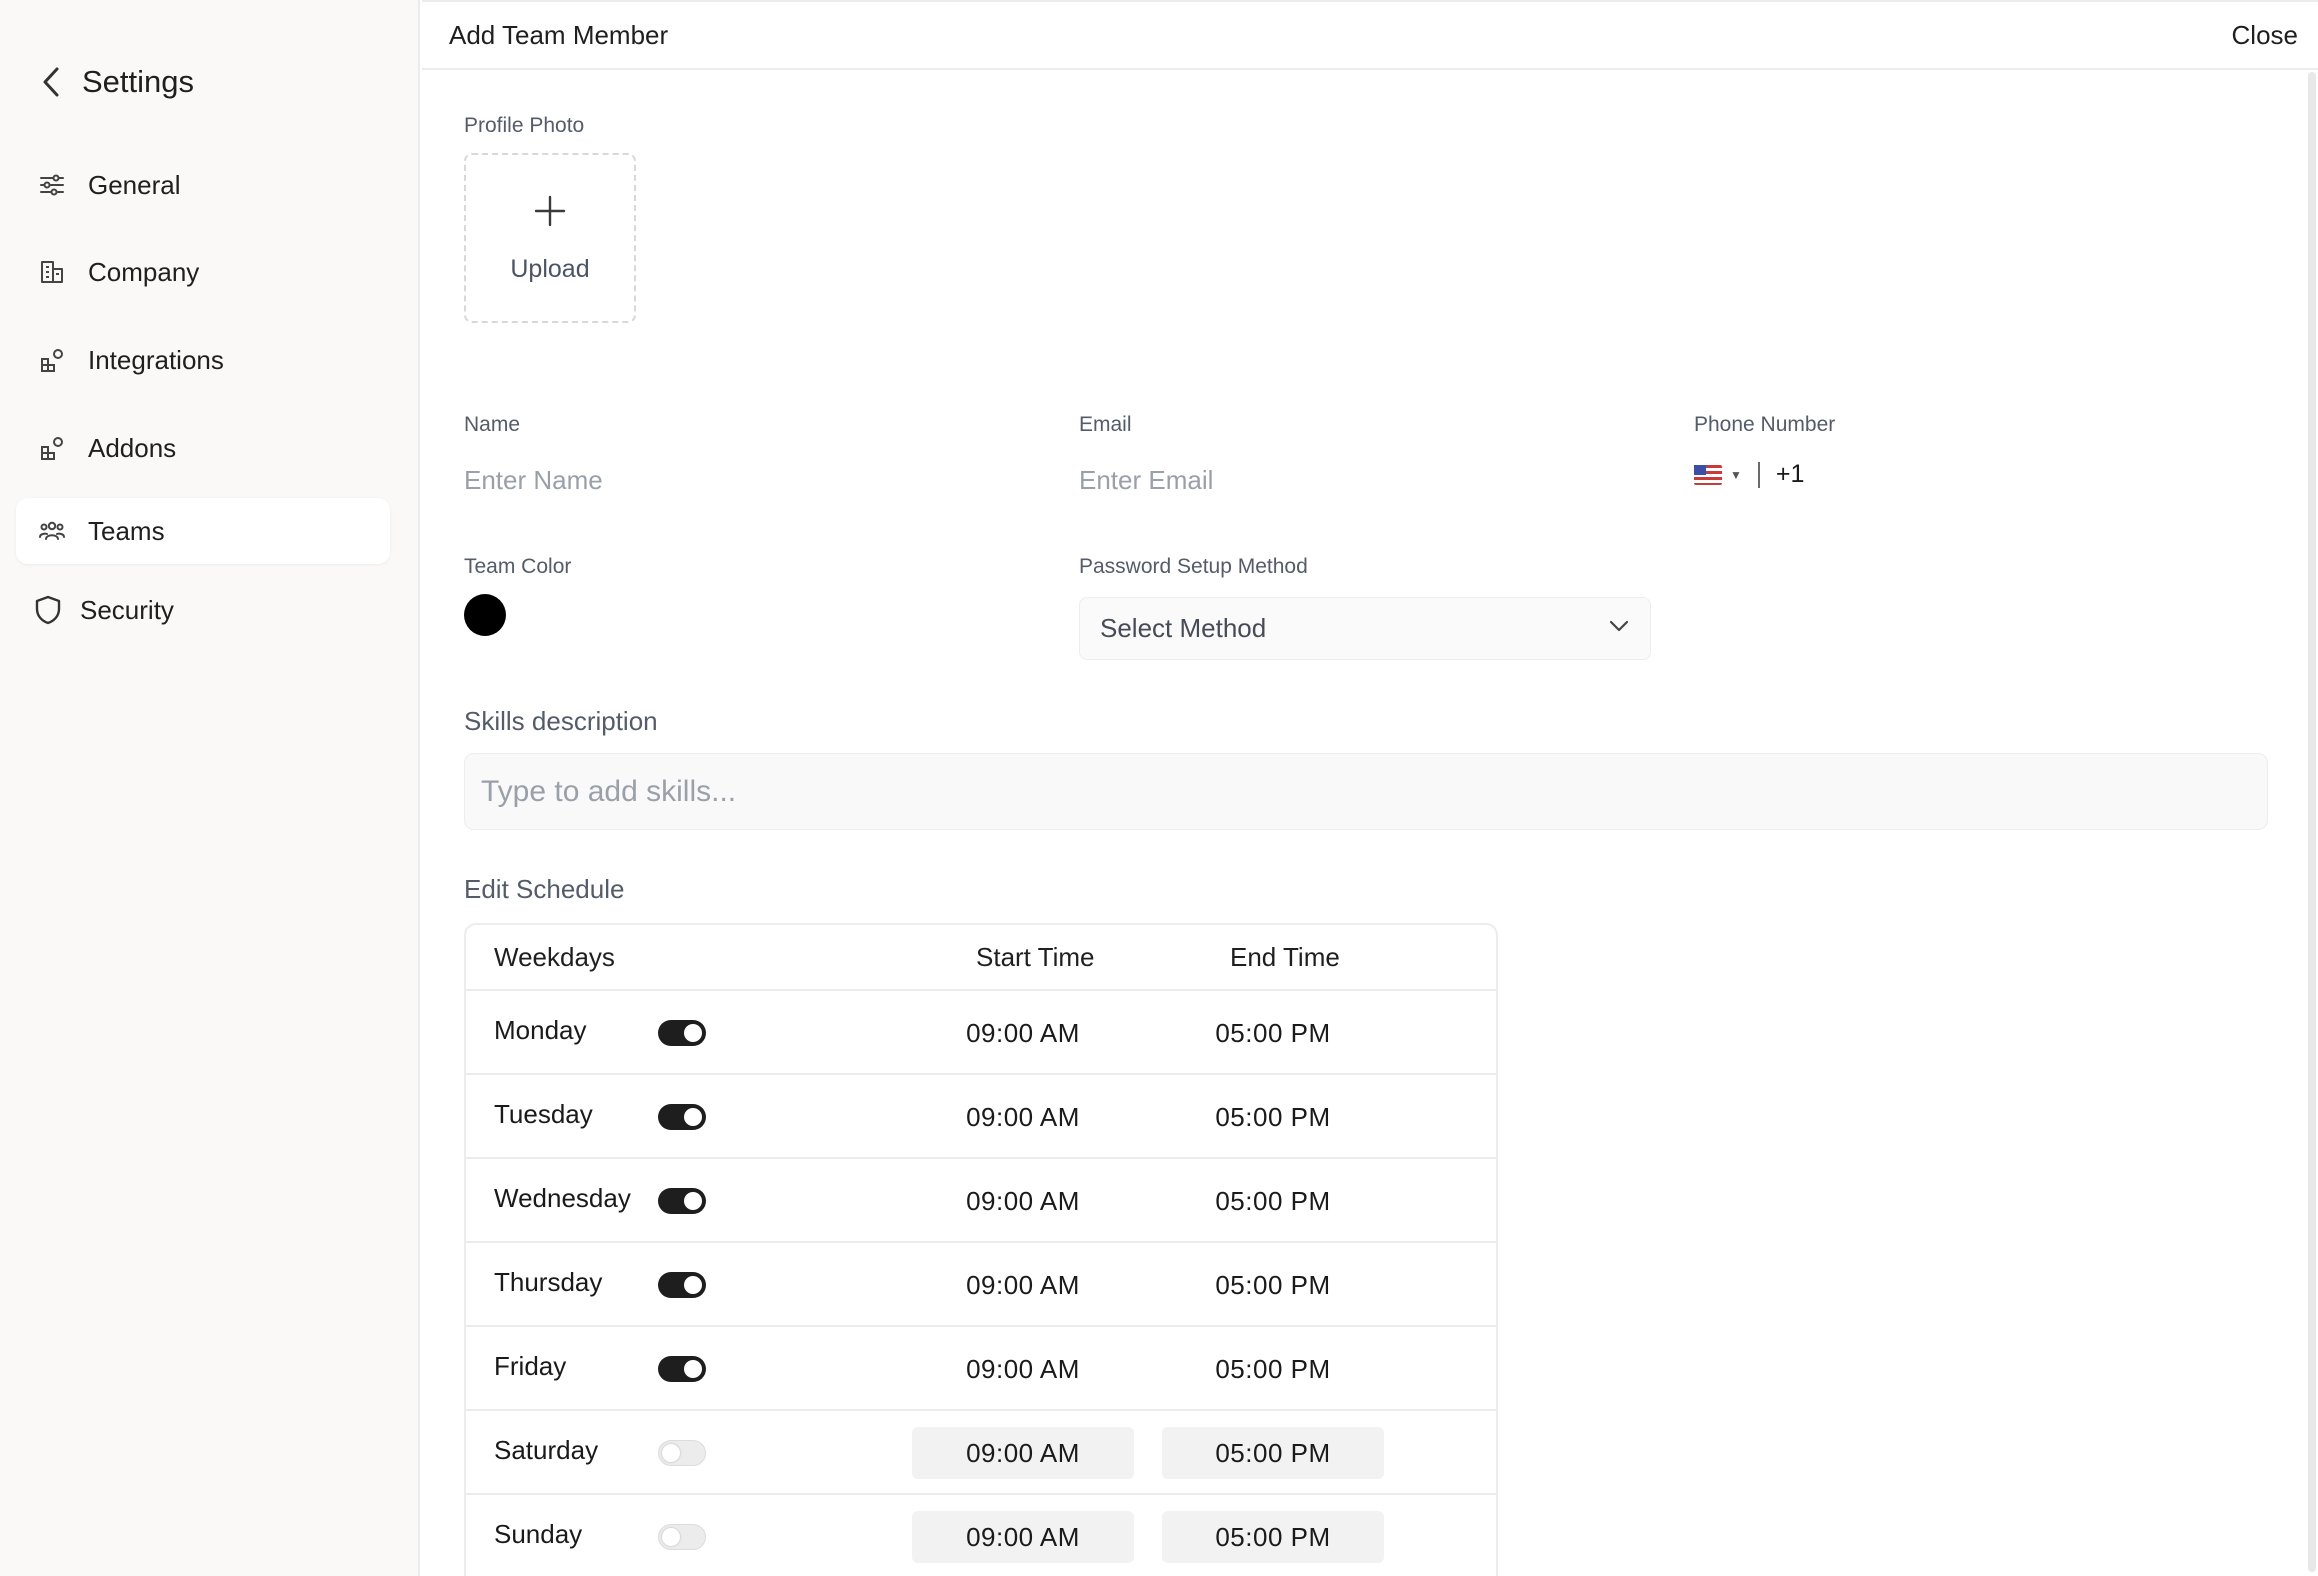 The width and height of the screenshot is (2318, 1576). What do you see at coordinates (52, 185) in the screenshot?
I see `sliders-icon` at bounding box center [52, 185].